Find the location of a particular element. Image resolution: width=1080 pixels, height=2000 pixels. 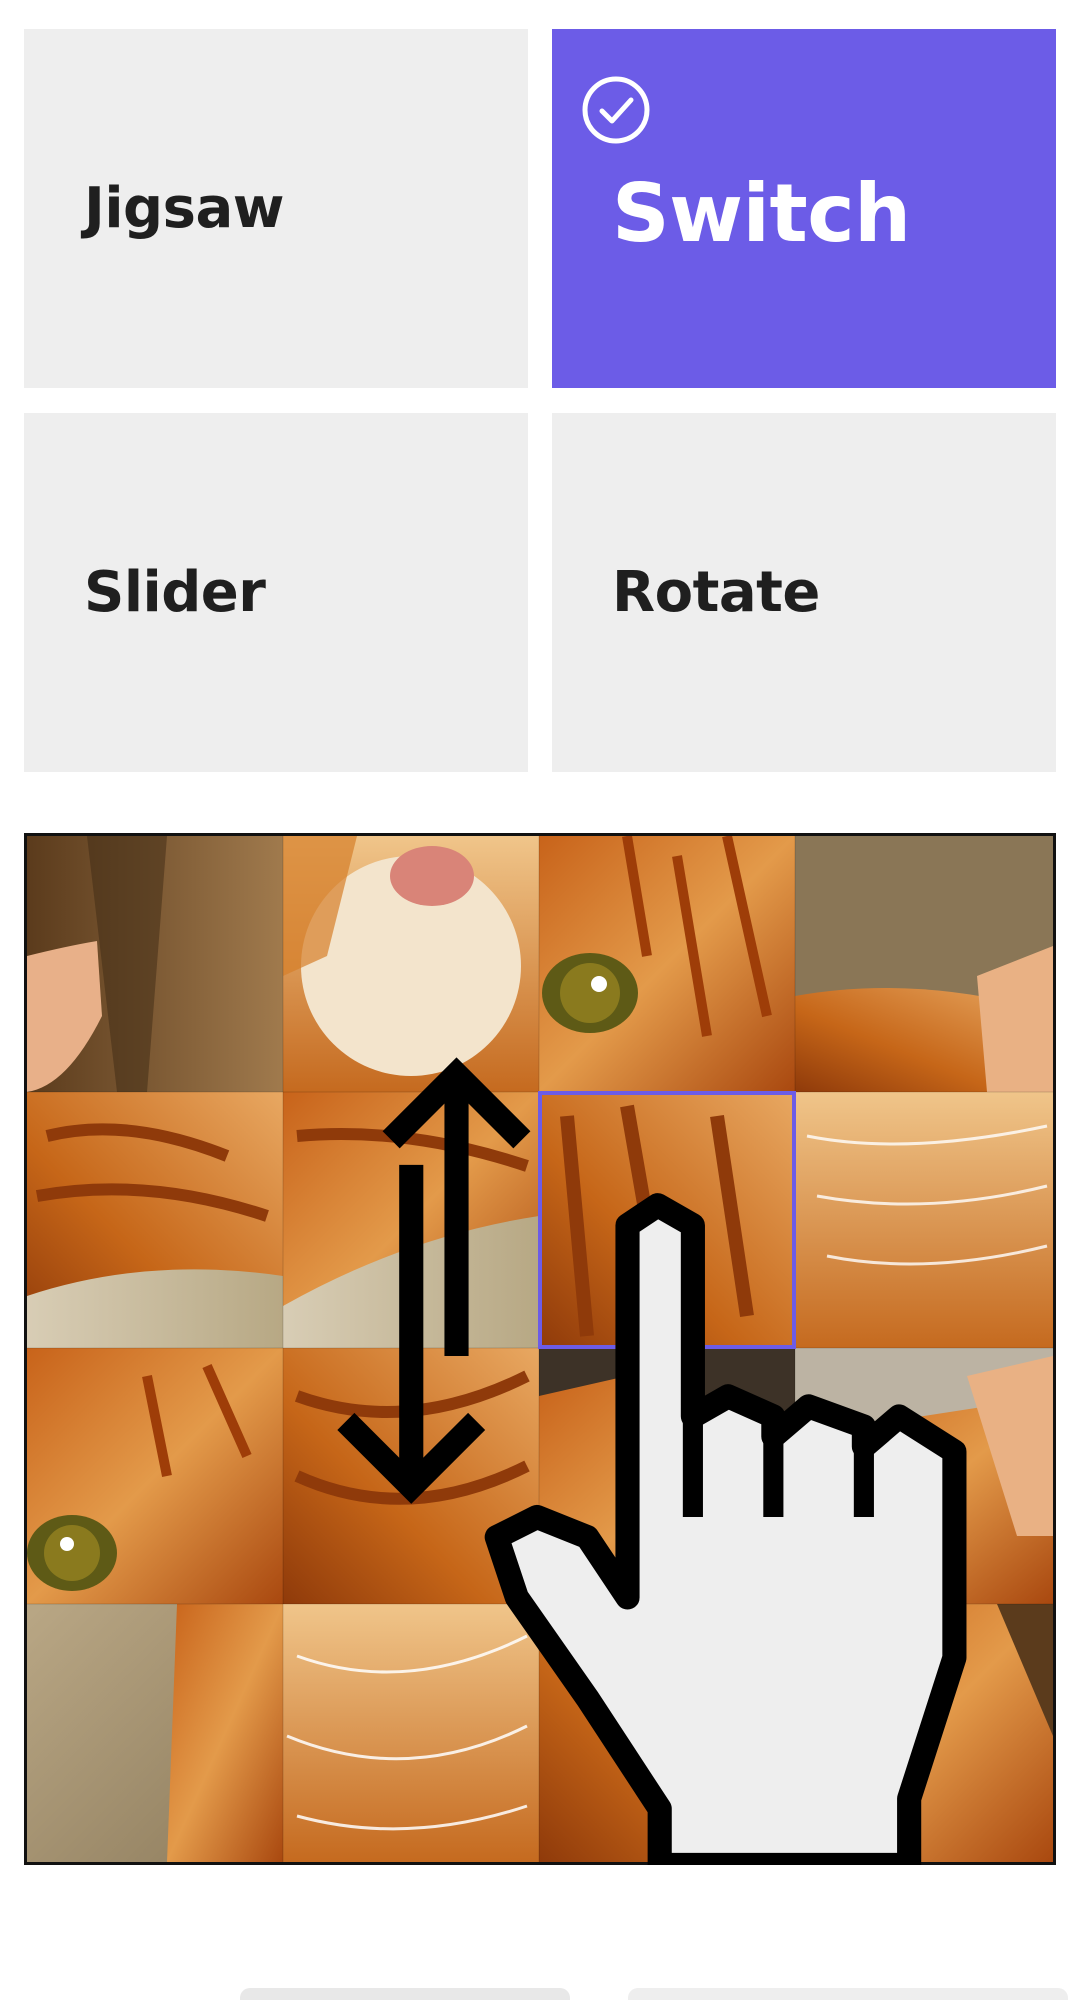

mode-card-jigsaw: Jigsaw is located at coordinates (276, 208).